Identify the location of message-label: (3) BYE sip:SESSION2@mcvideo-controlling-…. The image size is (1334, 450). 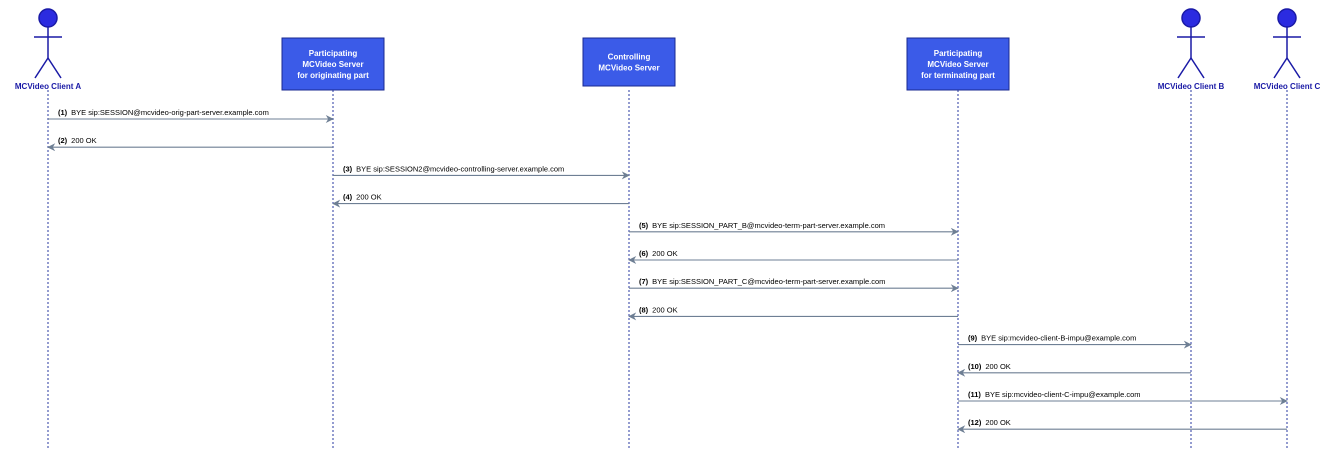
(453, 168).